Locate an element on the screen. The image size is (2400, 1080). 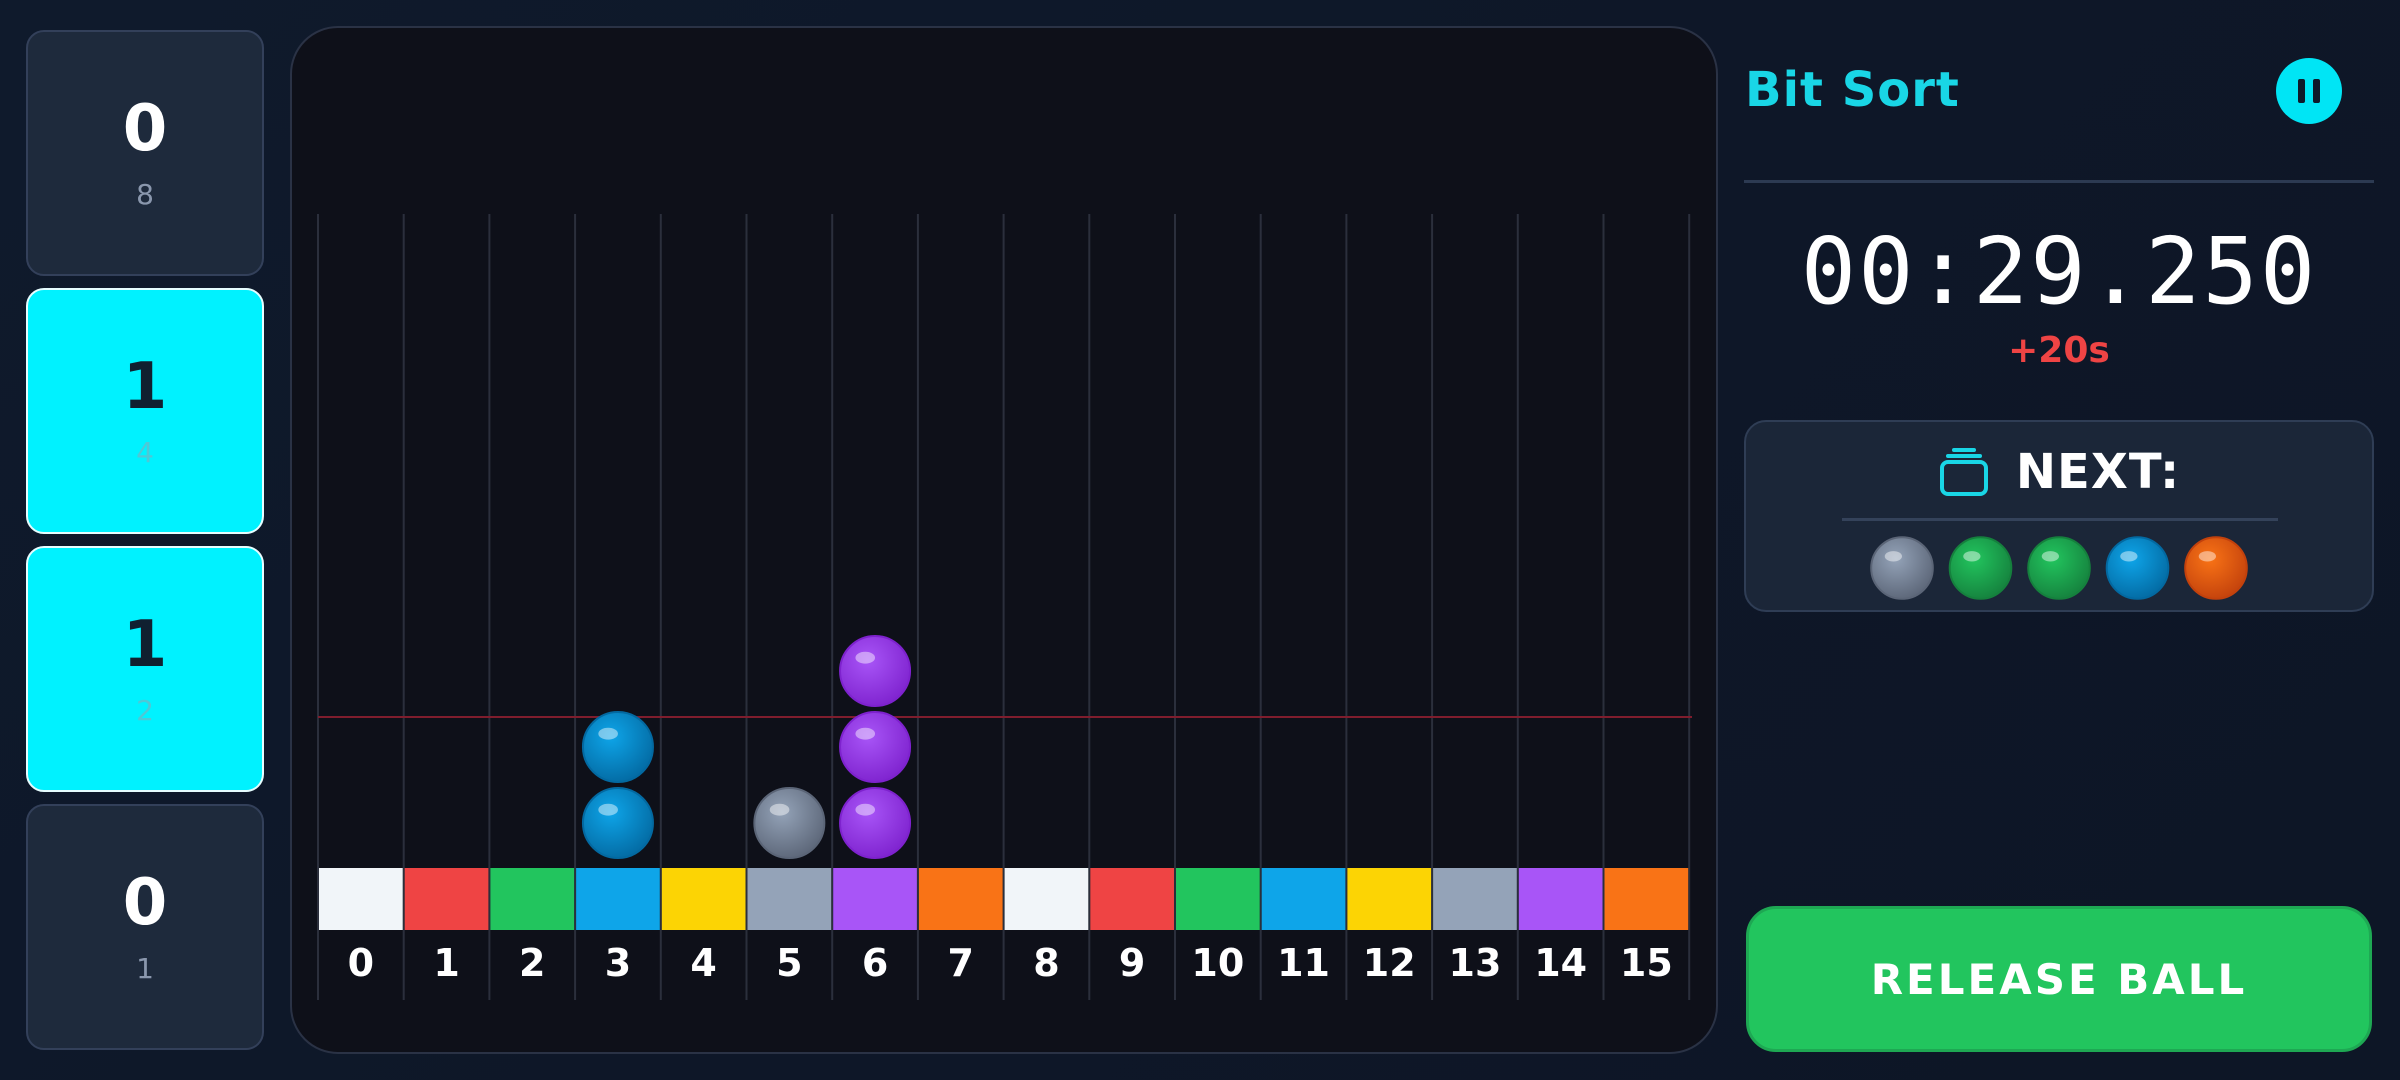
next-label: NEXT: is located at coordinates (2098, 472).